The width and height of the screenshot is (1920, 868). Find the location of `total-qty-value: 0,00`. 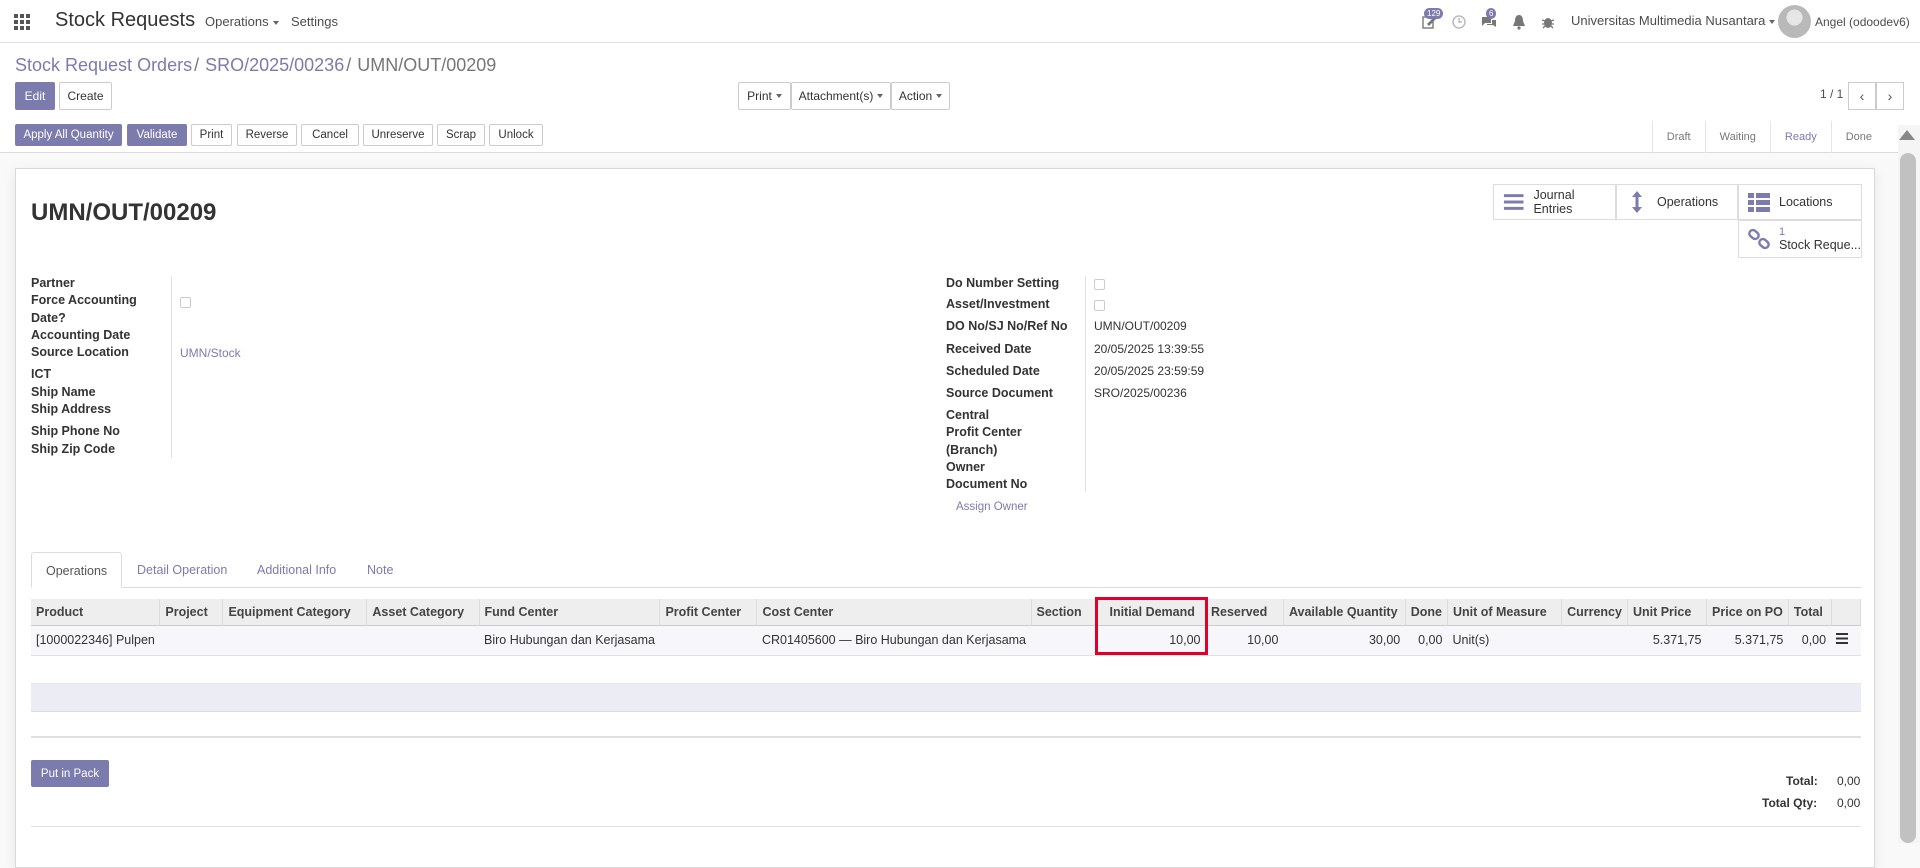

total-qty-value: 0,00 is located at coordinates (1849, 803).